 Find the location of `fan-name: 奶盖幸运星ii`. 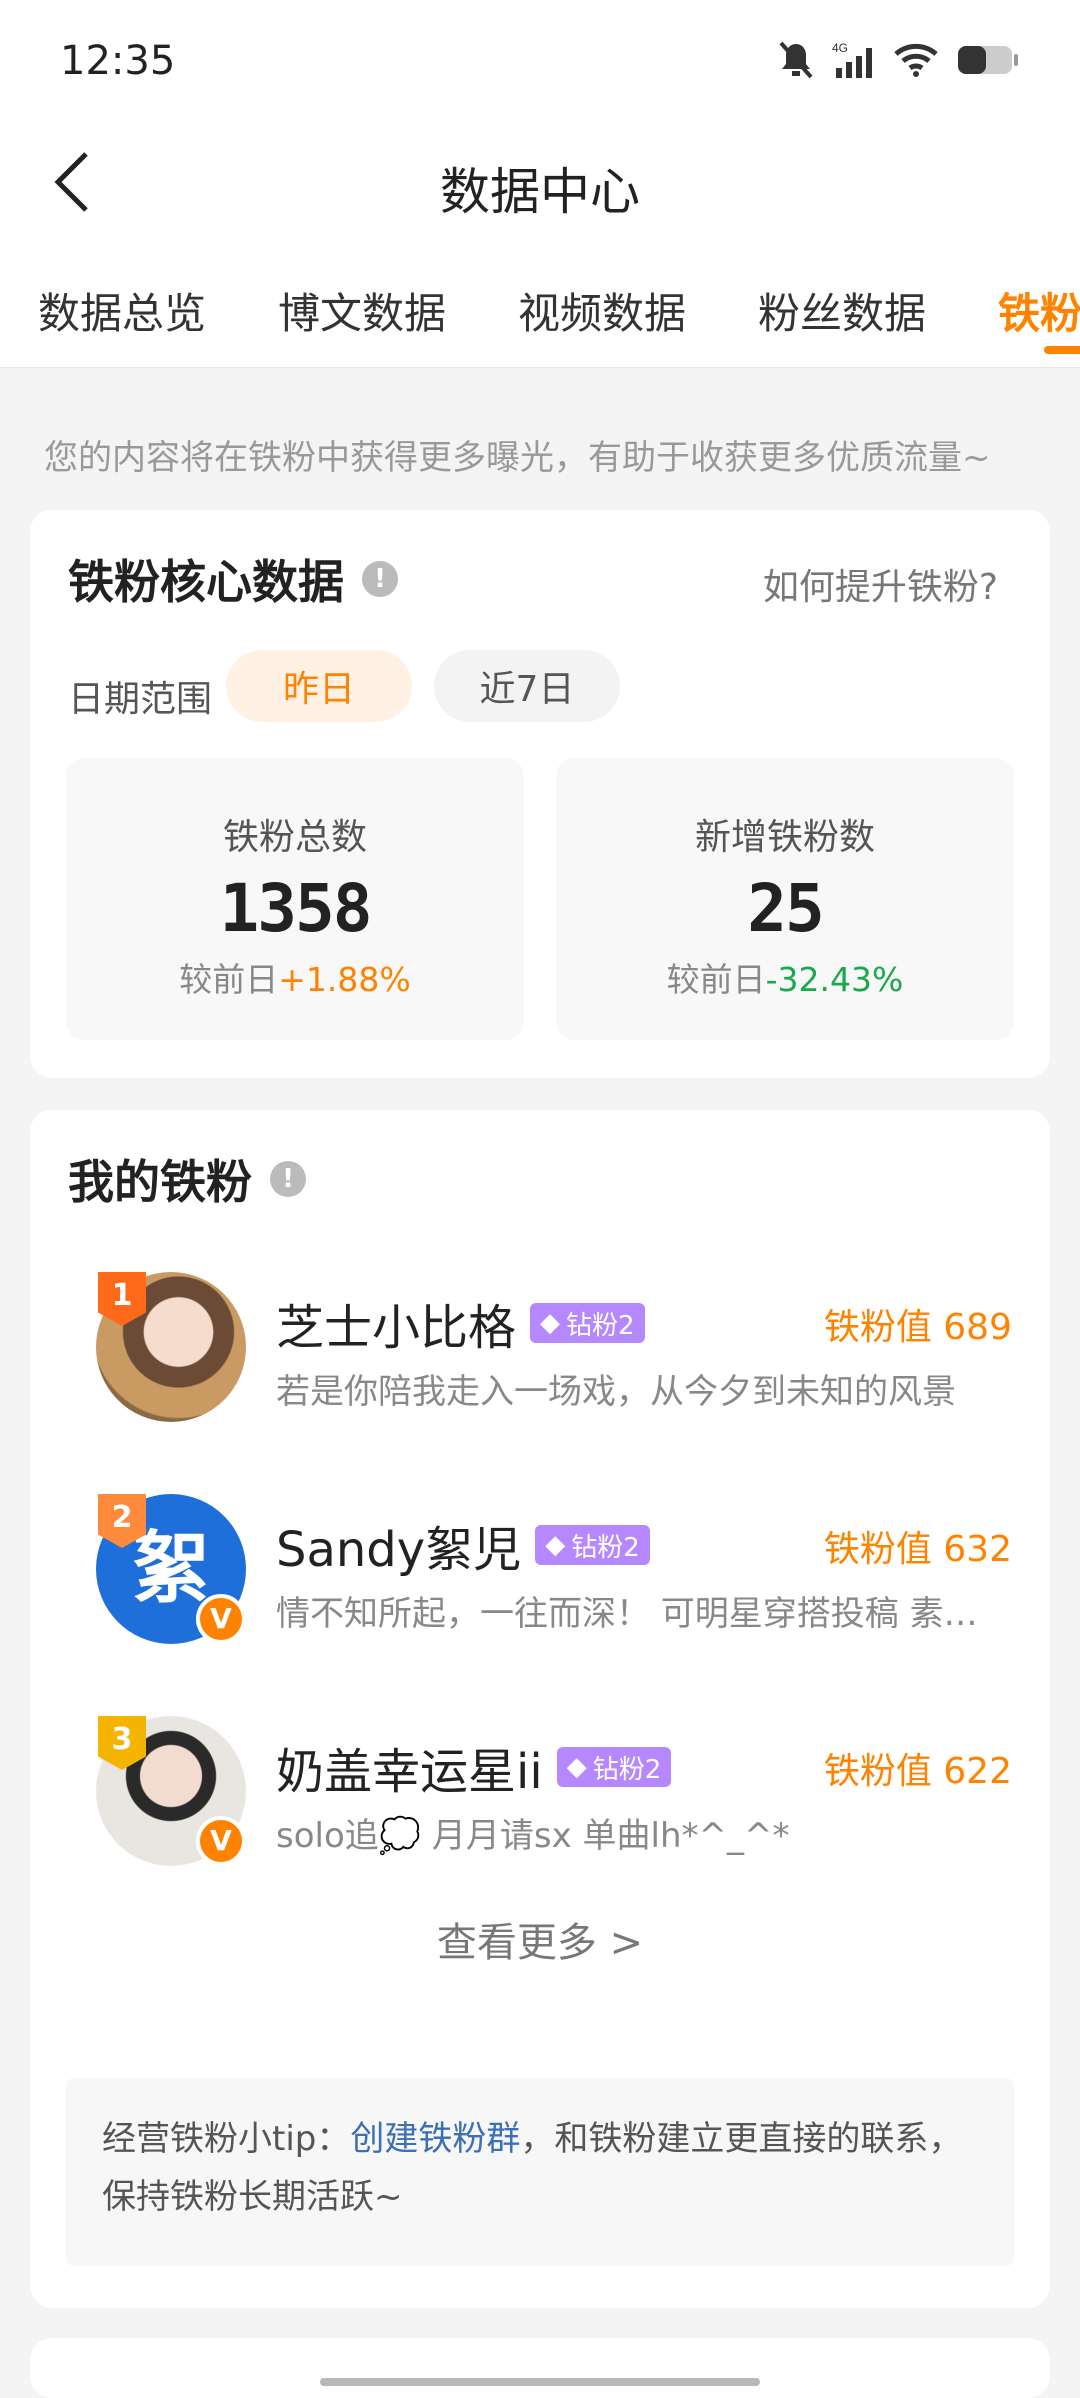

fan-name: 奶盖幸运星ii is located at coordinates (409, 1772).